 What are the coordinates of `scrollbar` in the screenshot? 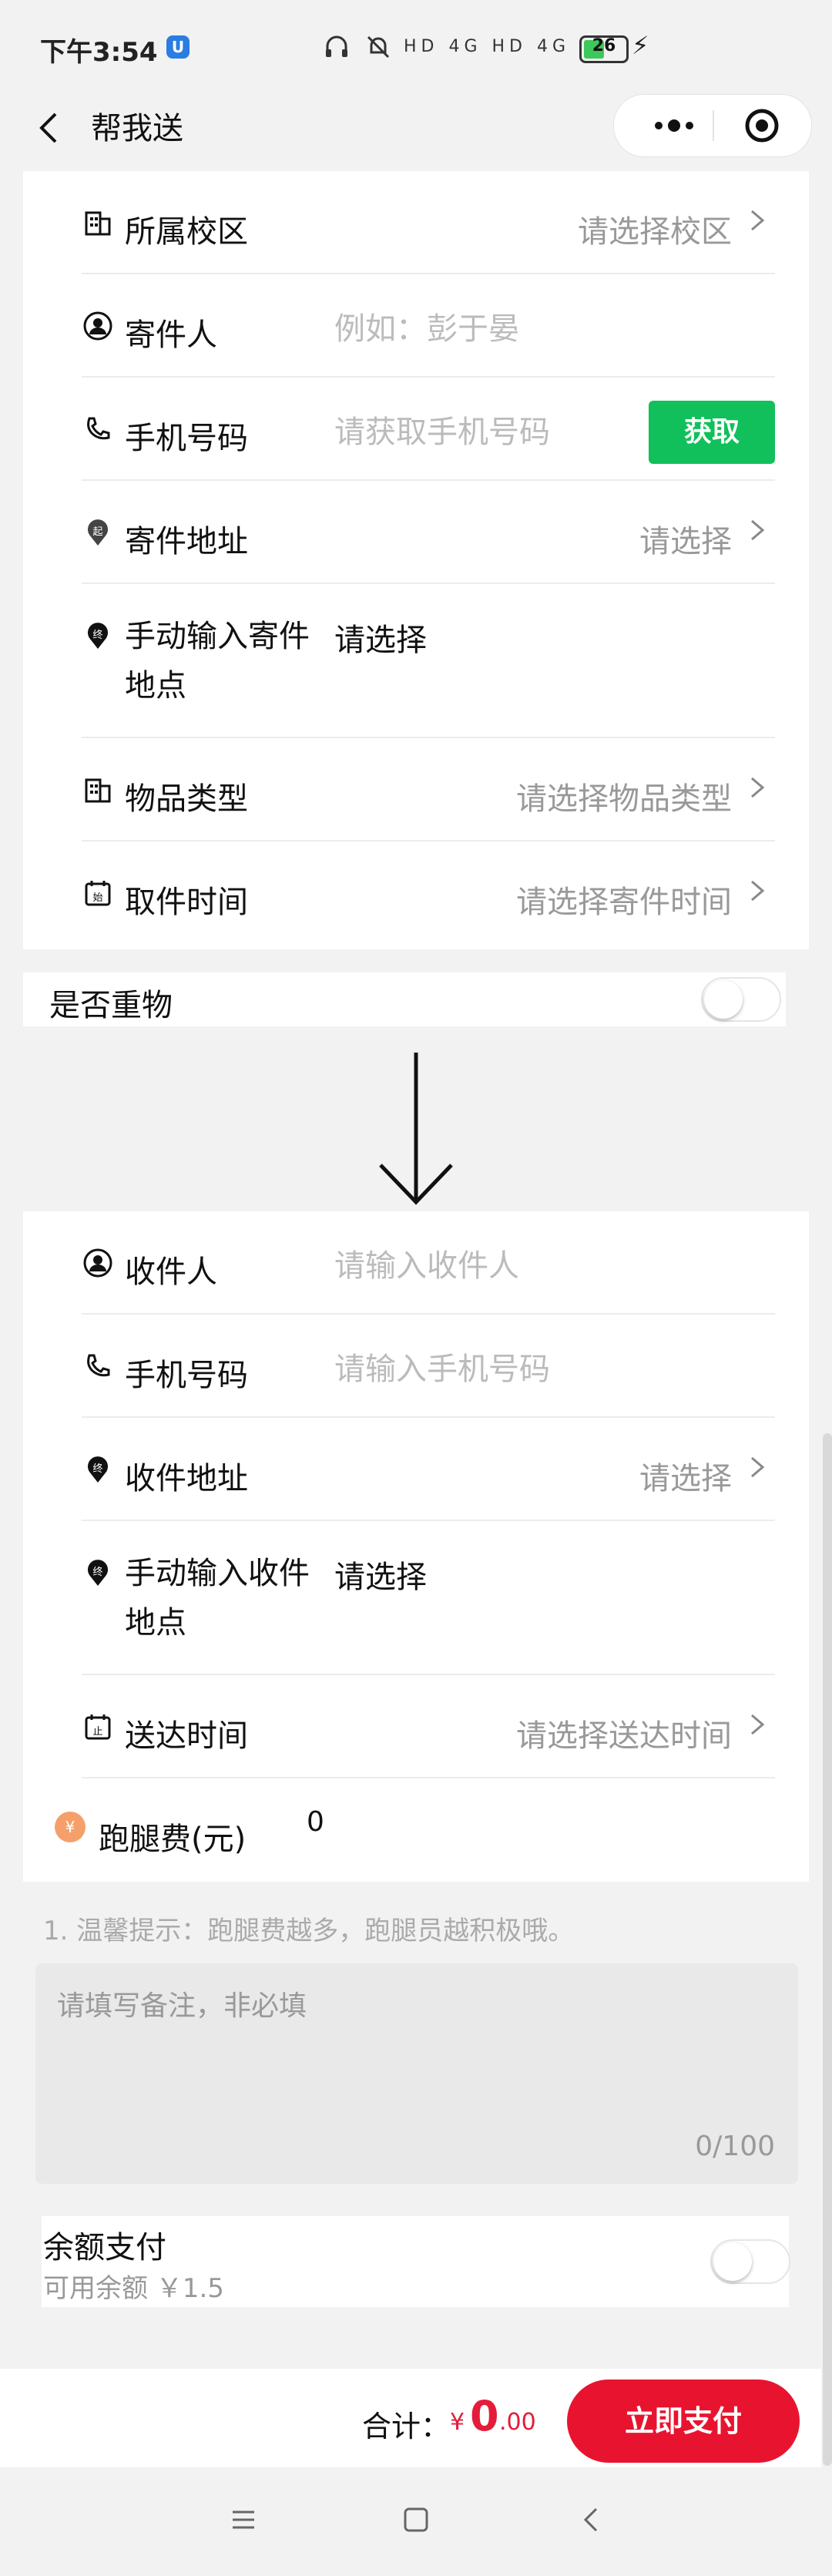 It's located at (827, 1949).